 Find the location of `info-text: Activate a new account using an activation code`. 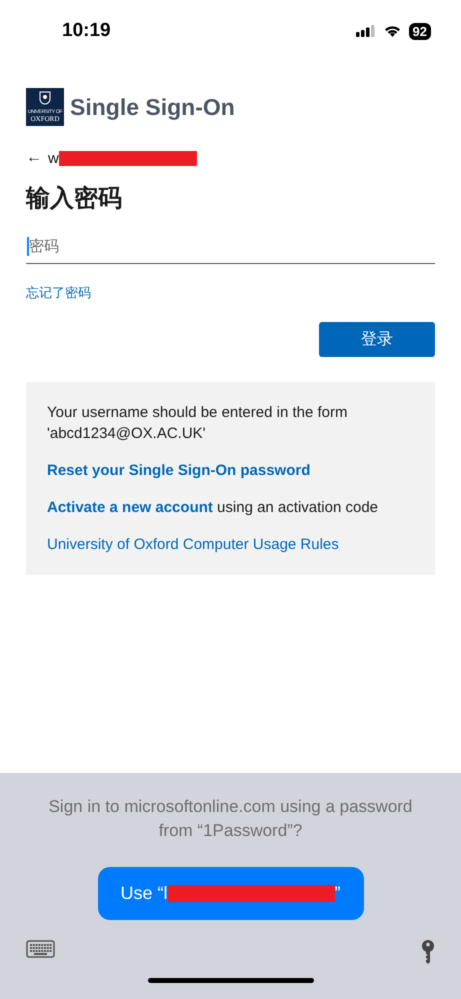

info-text: Activate a new account using an activation code is located at coordinates (213, 508).